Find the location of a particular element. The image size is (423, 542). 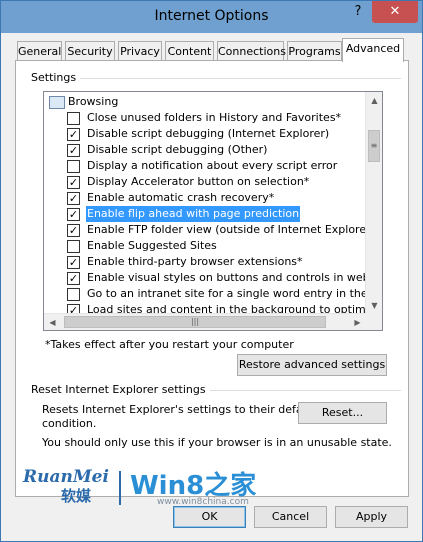

folder-icon is located at coordinates (57, 102).